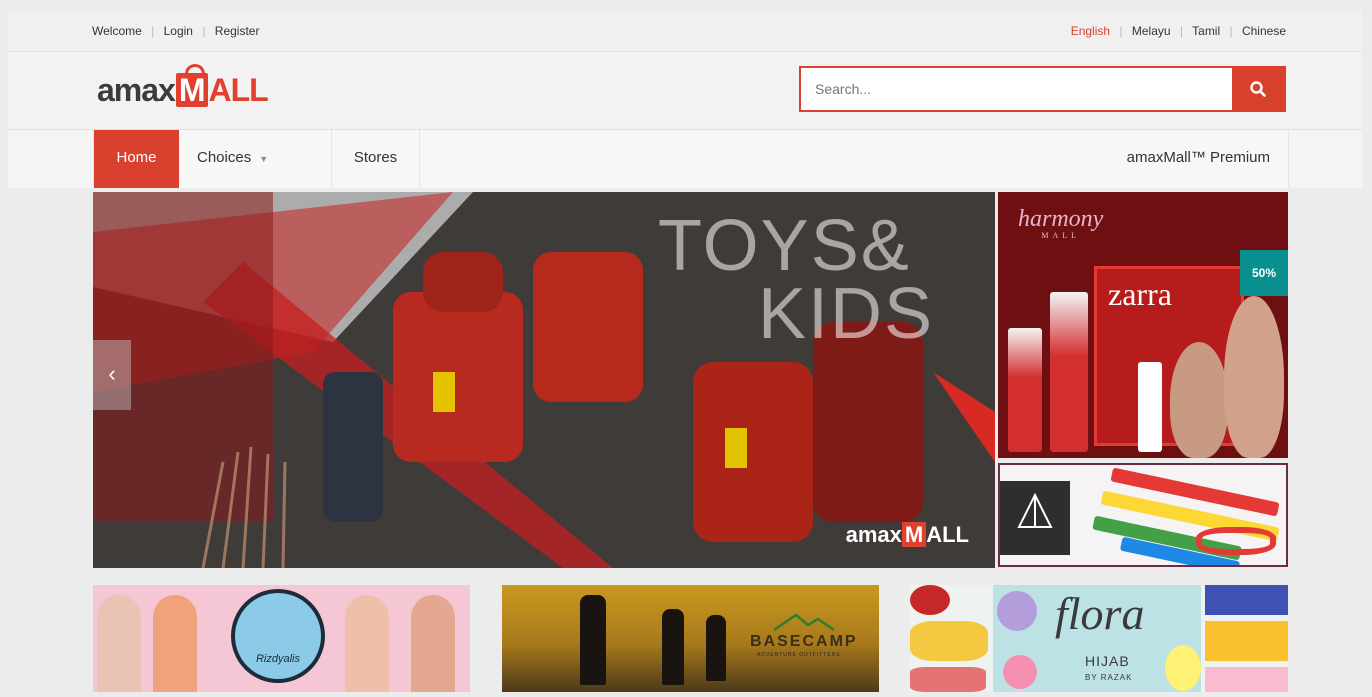 Image resolution: width=1372 pixels, height=697 pixels. I want to click on flora-subtitle: HIJAB, so click(1107, 661).